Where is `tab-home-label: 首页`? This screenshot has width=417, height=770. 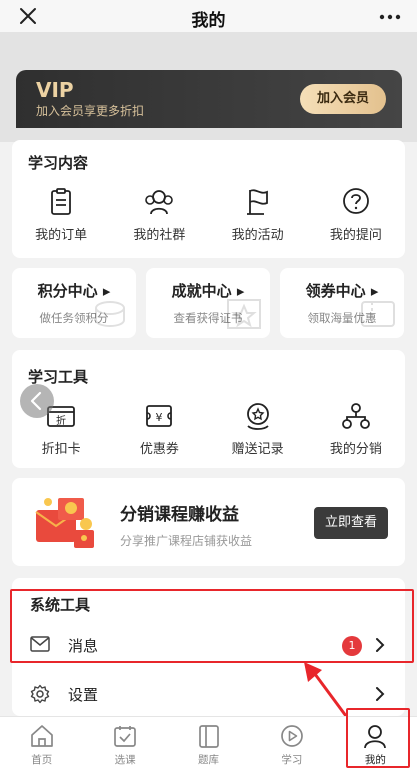 tab-home-label: 首页 is located at coordinates (42, 760).